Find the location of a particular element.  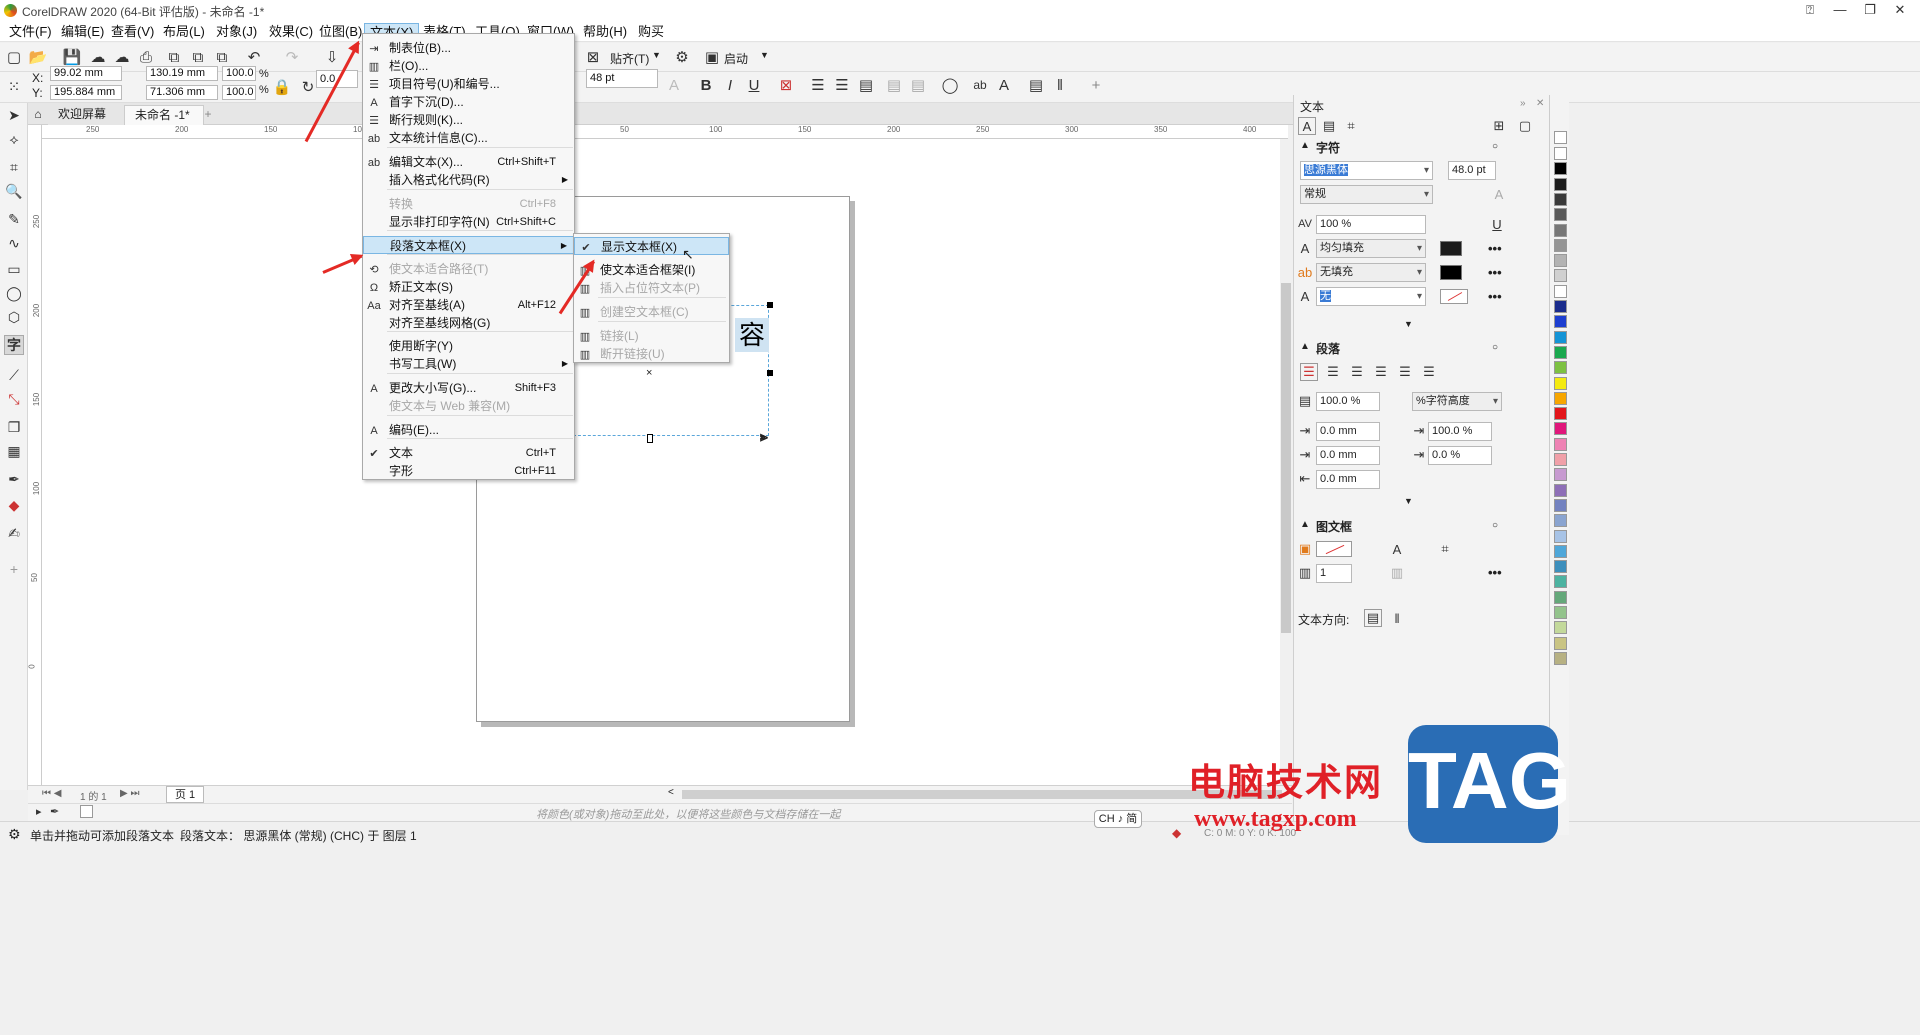

menu-item-convert: 转换 Ctrl+F8 is located at coordinates (468, 204).